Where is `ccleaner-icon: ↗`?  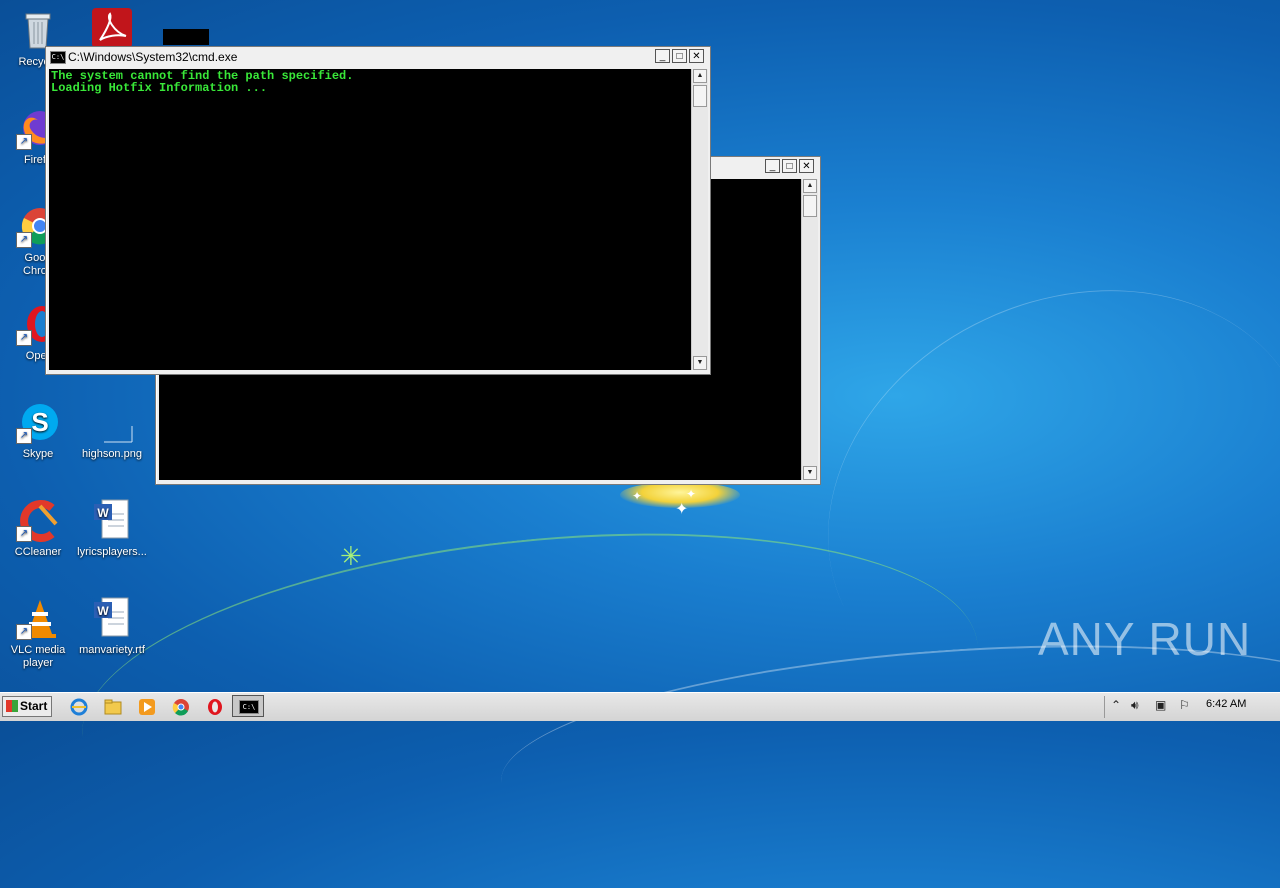
ccleaner-icon: ↗ is located at coordinates (38, 520).